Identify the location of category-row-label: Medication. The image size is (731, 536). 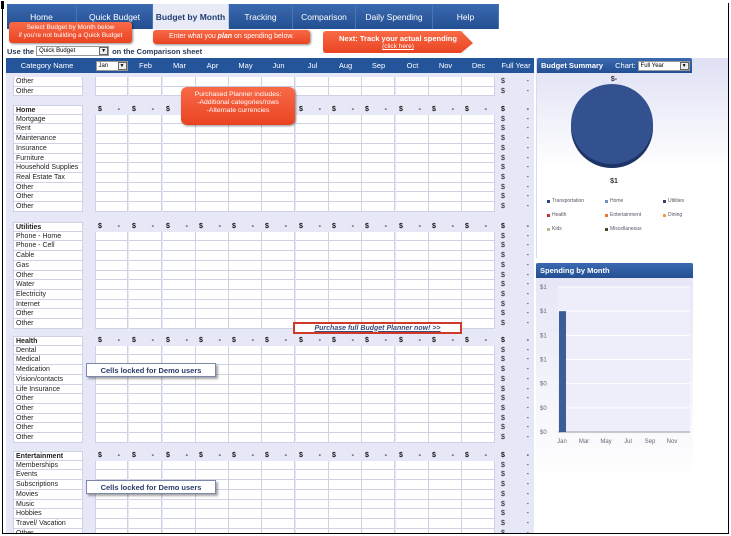
(48, 370).